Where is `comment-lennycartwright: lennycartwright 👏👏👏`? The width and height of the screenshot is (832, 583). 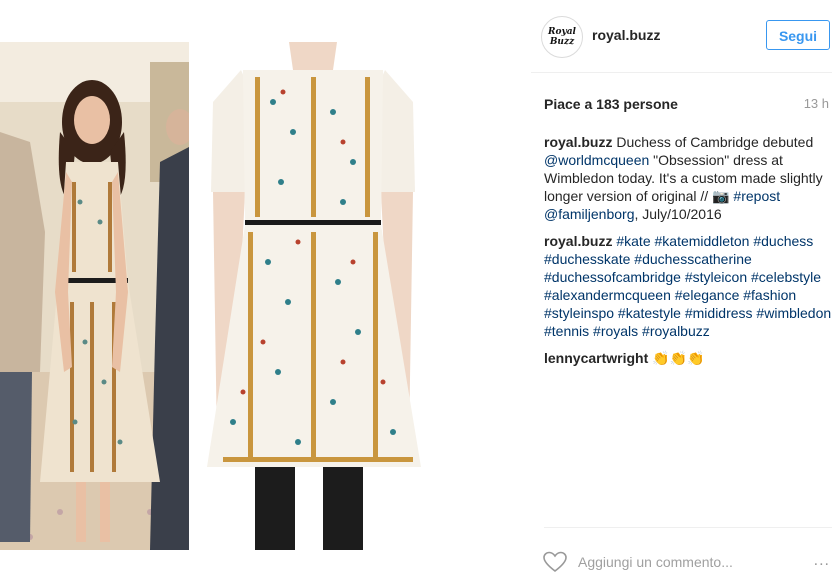 comment-lennycartwright: lennycartwright 👏👏👏 is located at coordinates (688, 358).